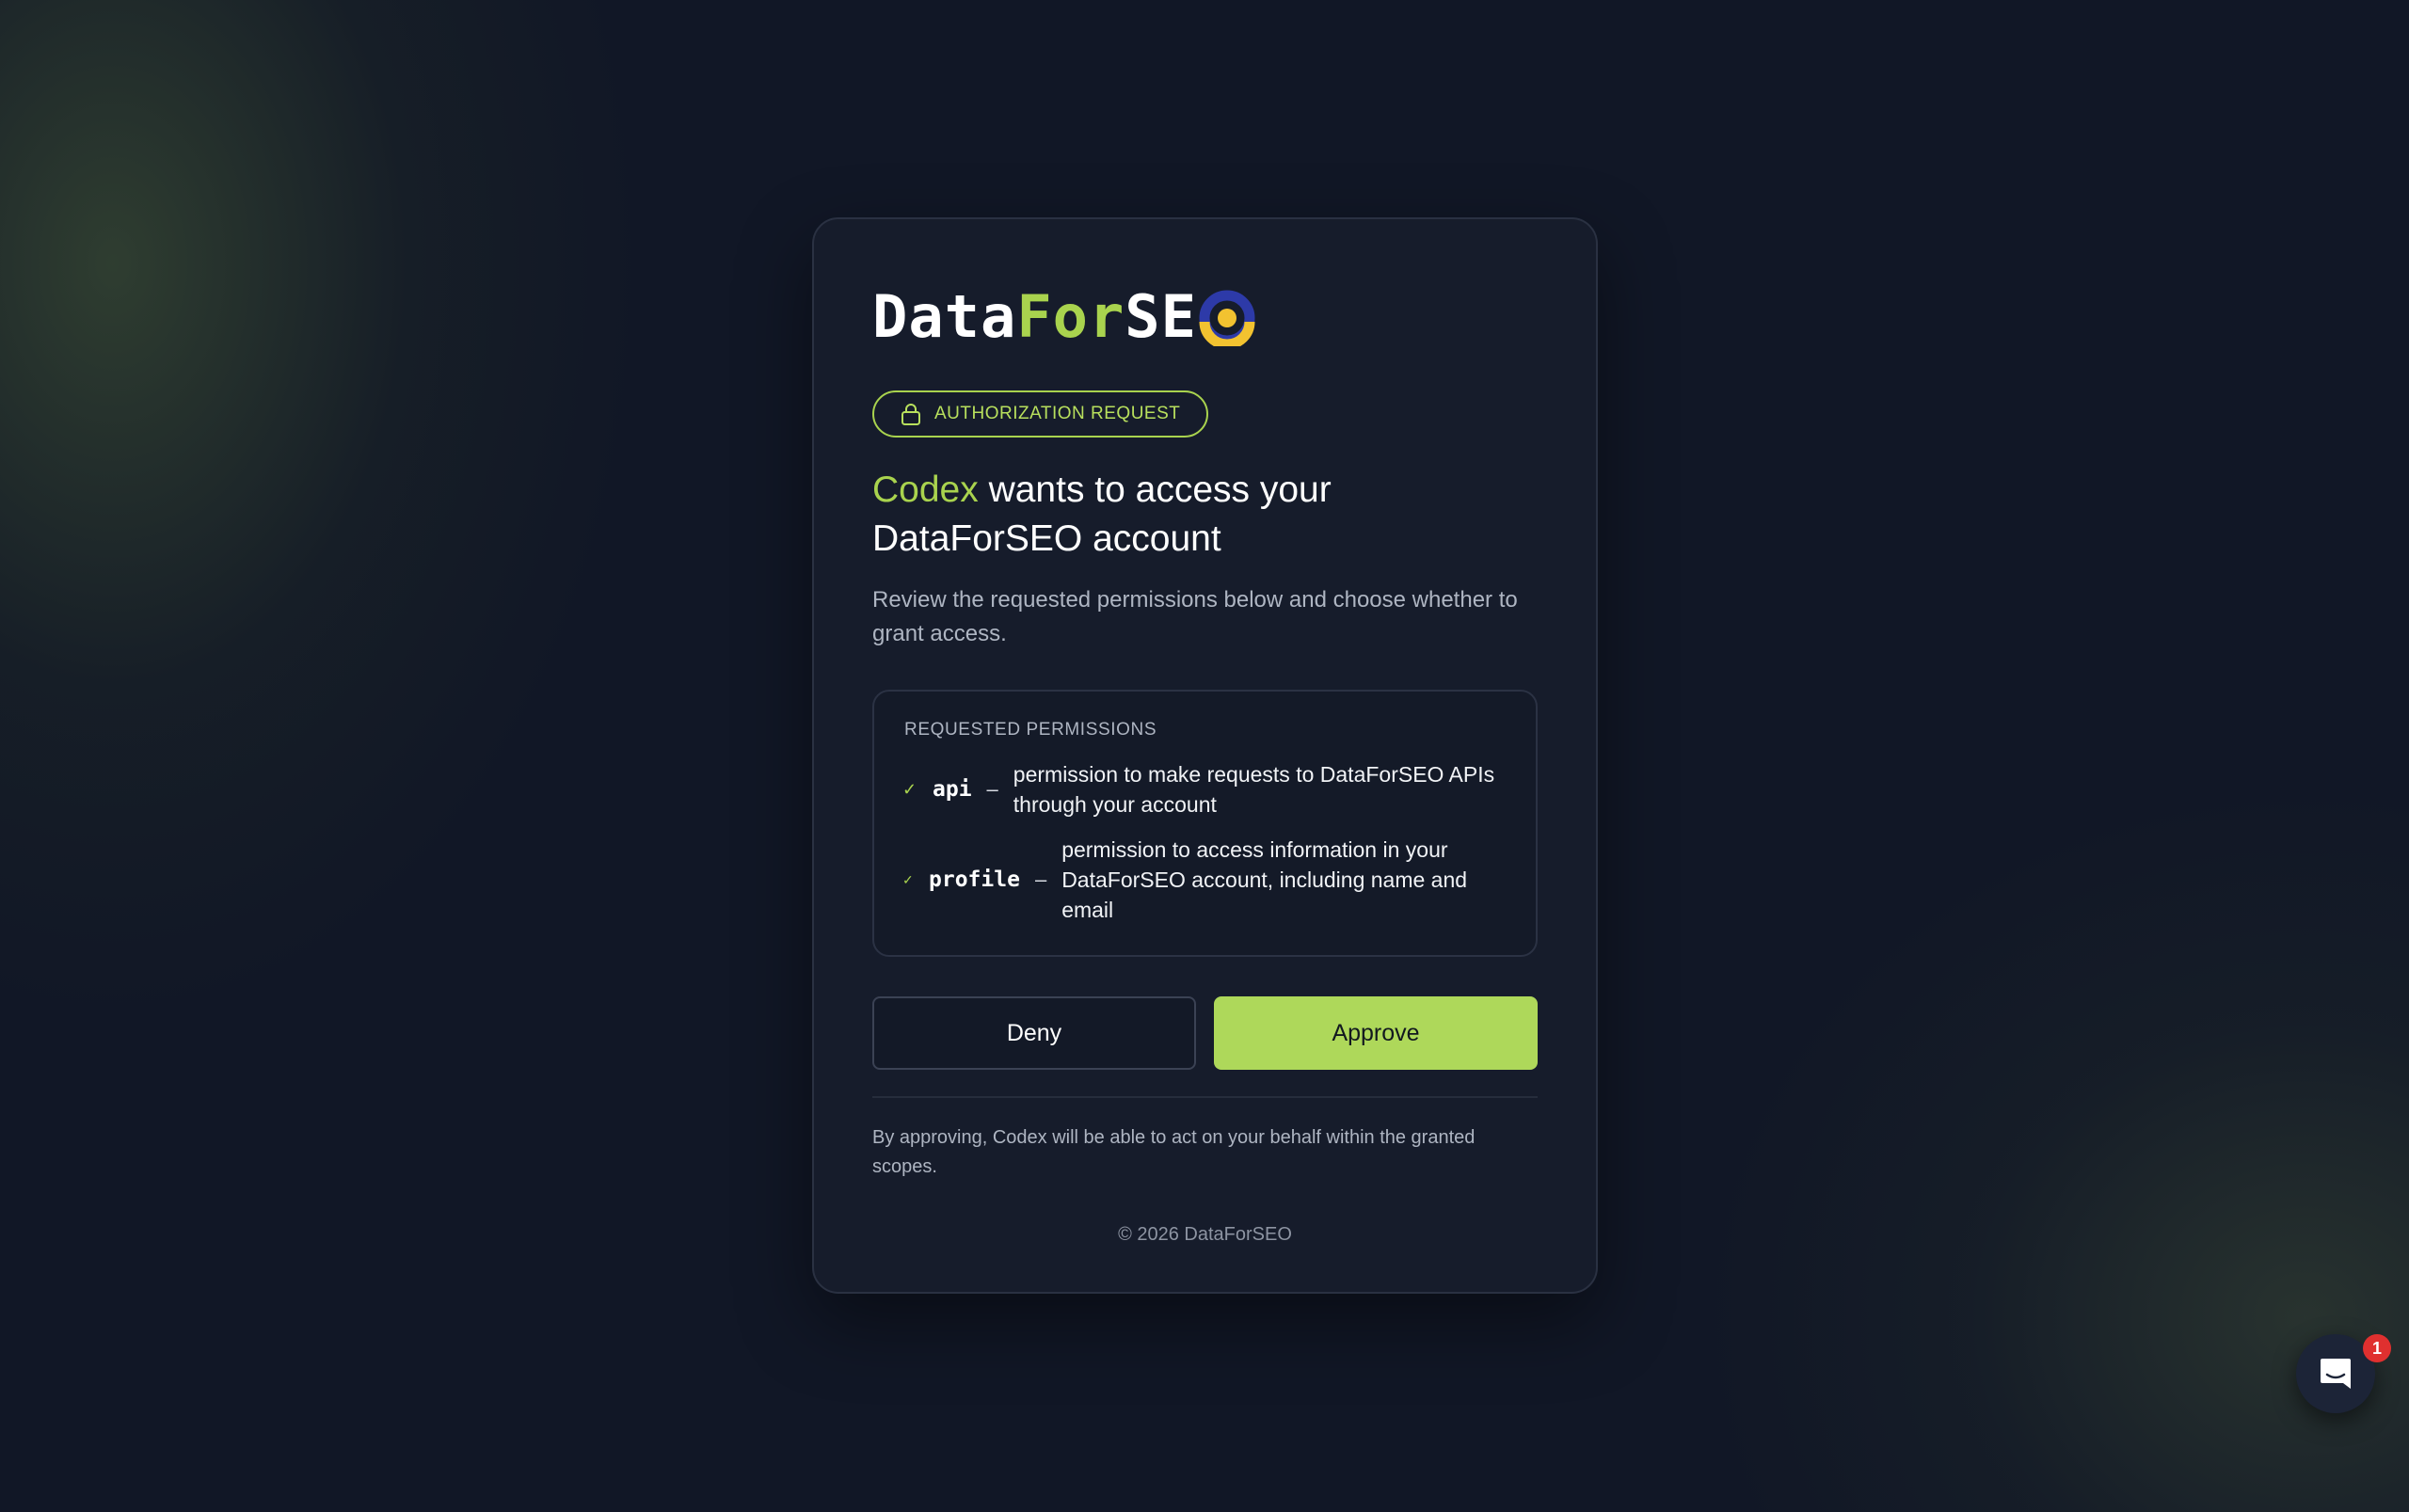 The image size is (2409, 1512). Describe the element at coordinates (1031, 730) in the screenshot. I see `permissions-title: REQUESTED PERMISSIONS` at that location.